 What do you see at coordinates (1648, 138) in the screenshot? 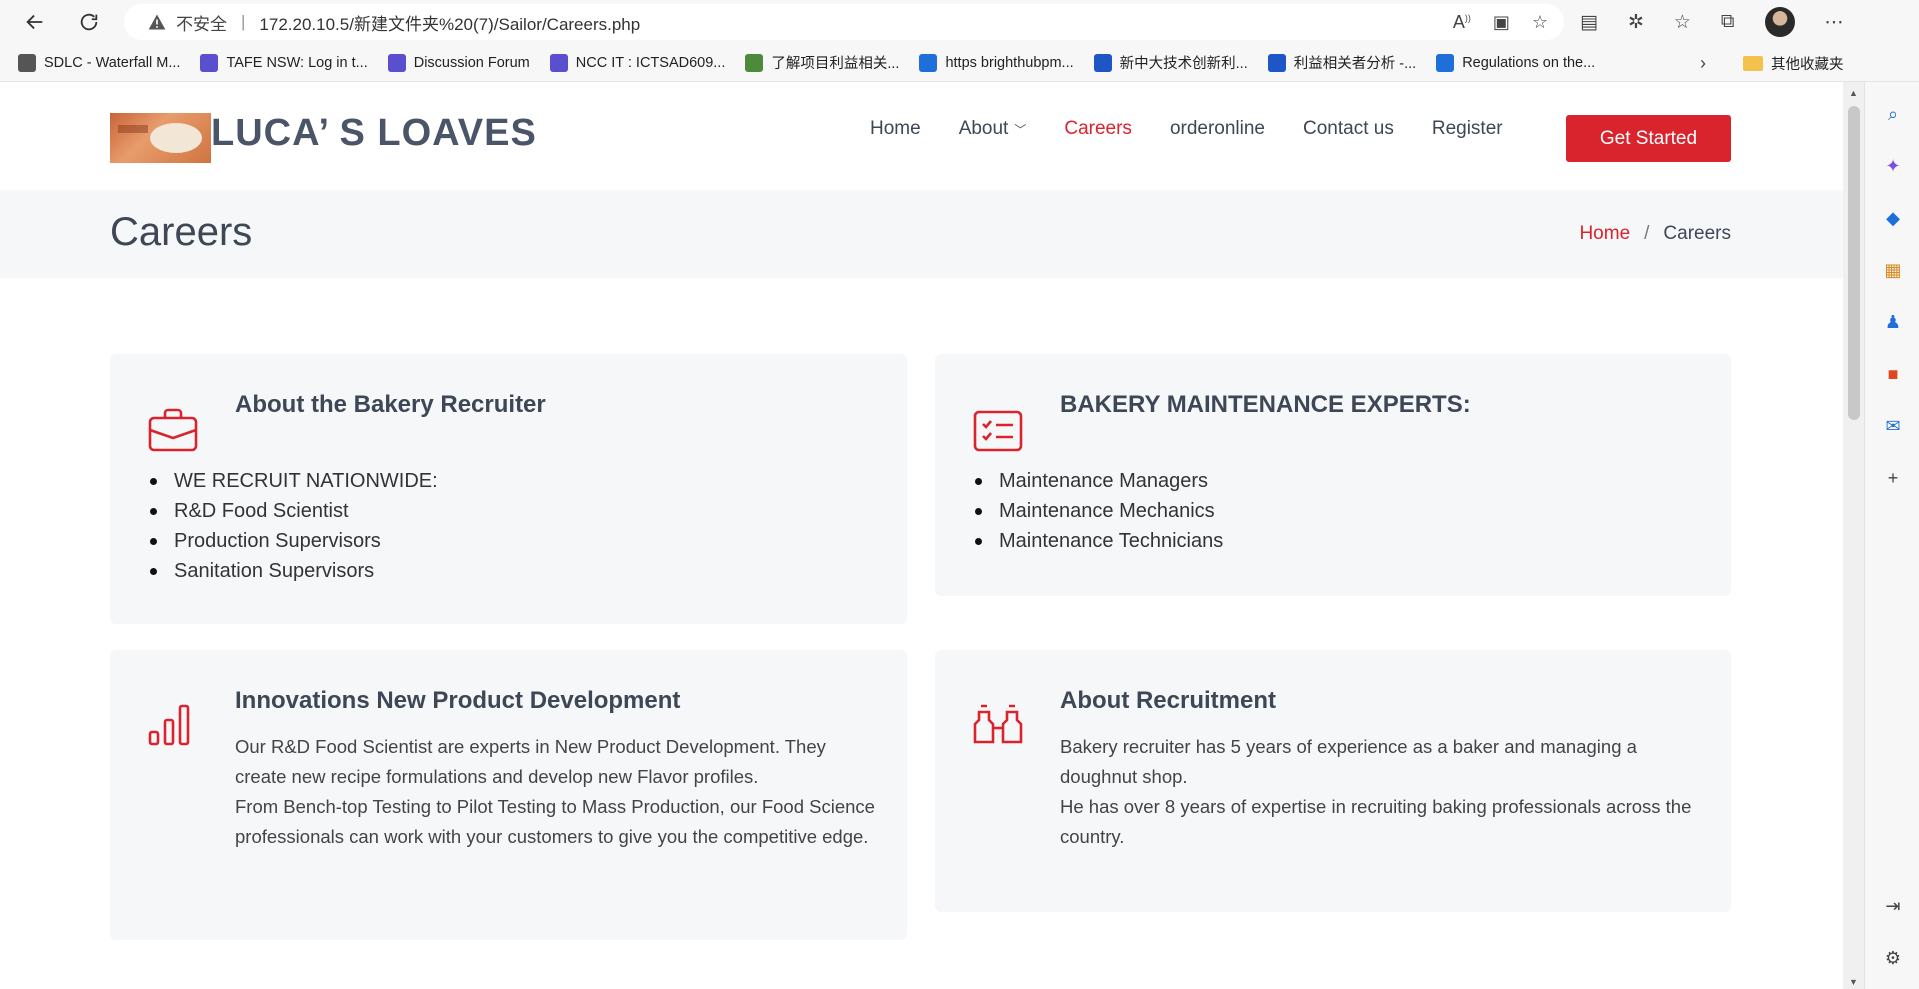
I see `get-started-button: Get Started` at bounding box center [1648, 138].